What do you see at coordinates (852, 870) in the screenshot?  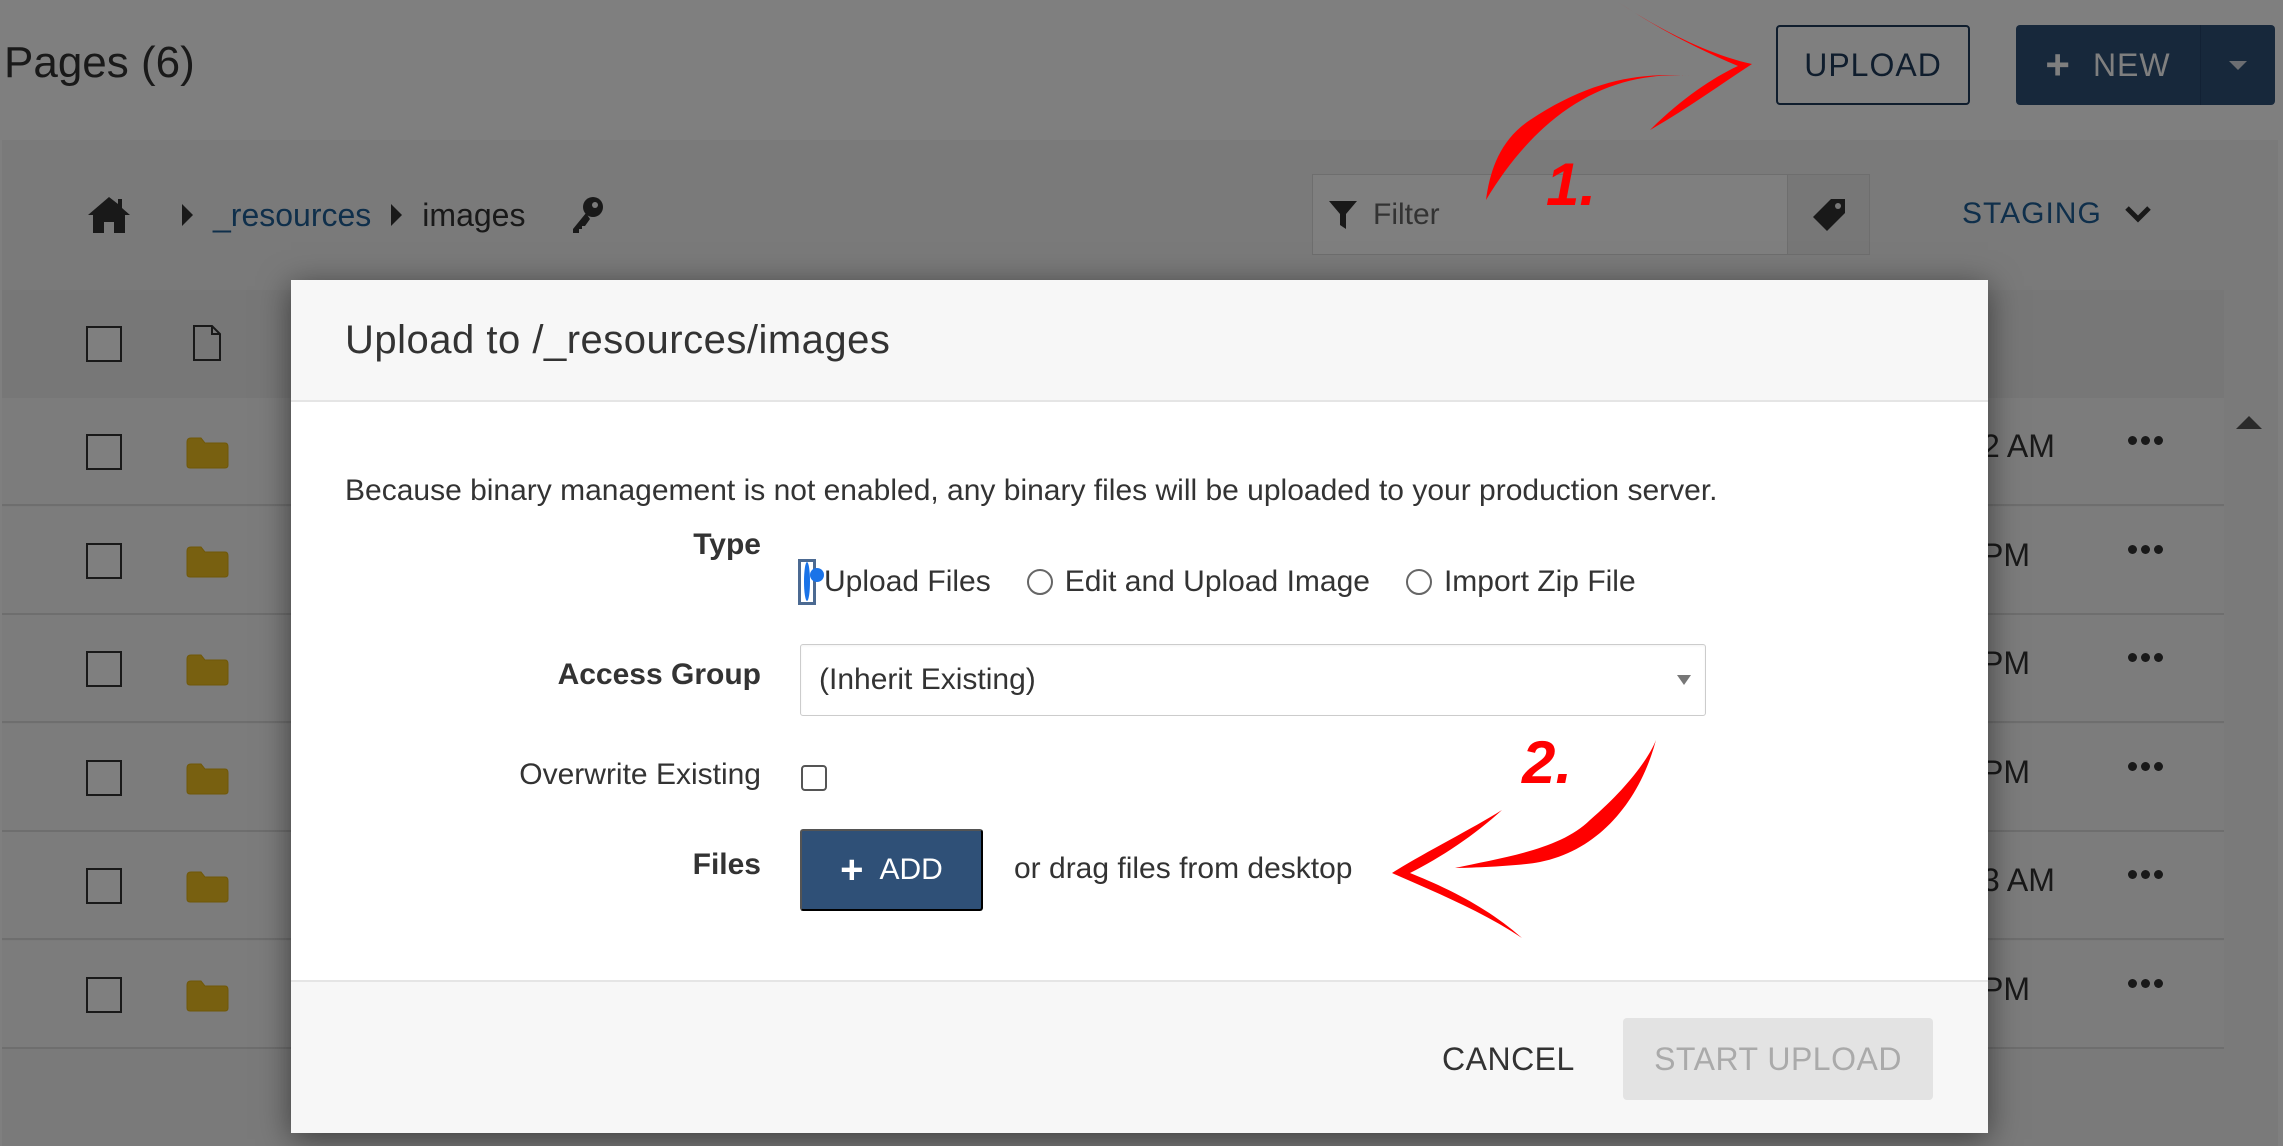 I see `plus-icon: +` at bounding box center [852, 870].